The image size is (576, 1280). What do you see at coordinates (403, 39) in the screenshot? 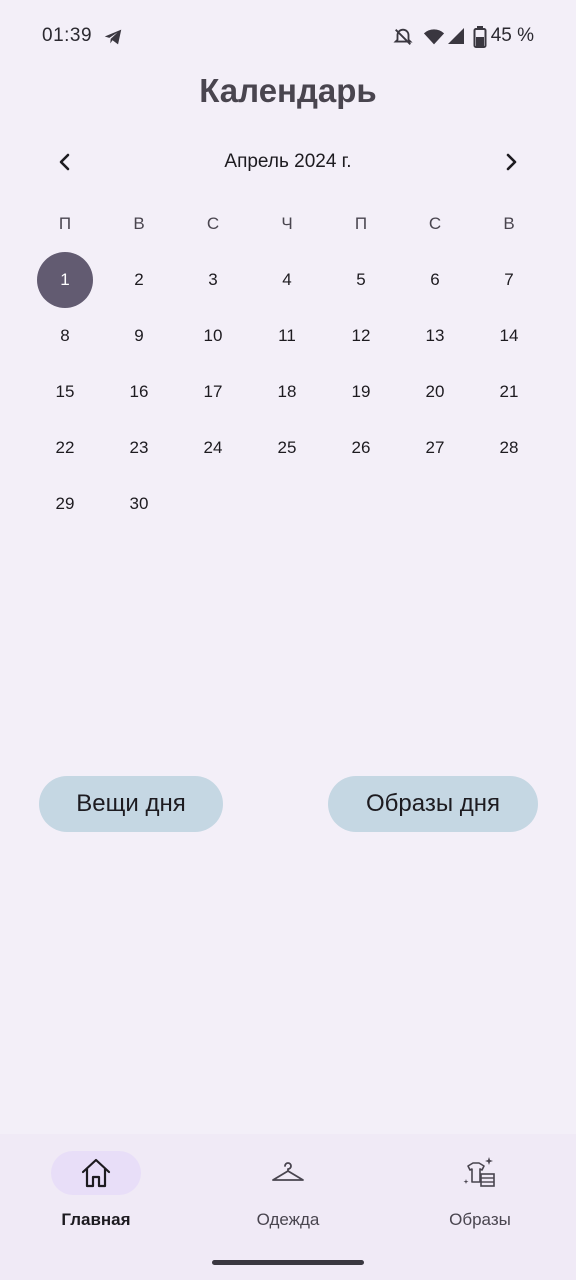
I see `mute-icon` at bounding box center [403, 39].